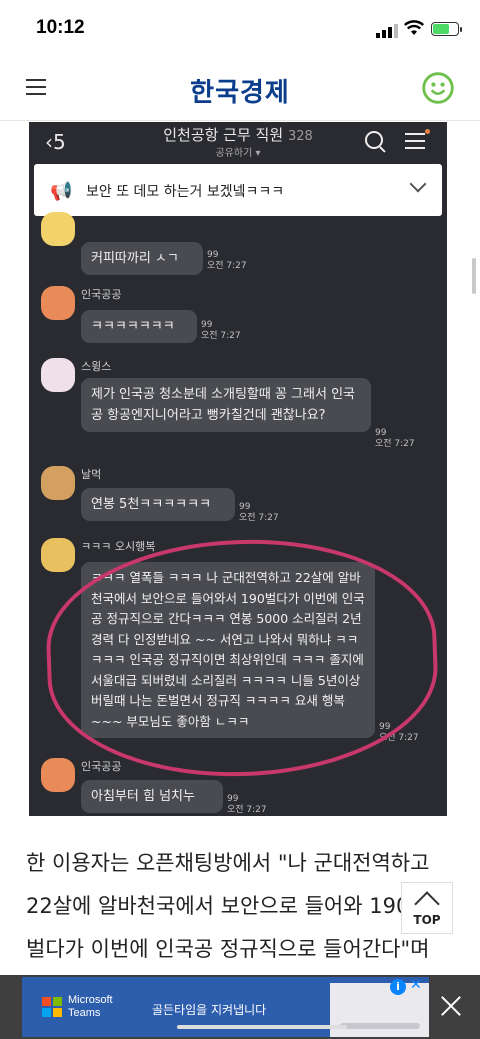 The image size is (480, 1039). Describe the element at coordinates (374, 140) in the screenshot. I see `chat-search-icon` at that location.